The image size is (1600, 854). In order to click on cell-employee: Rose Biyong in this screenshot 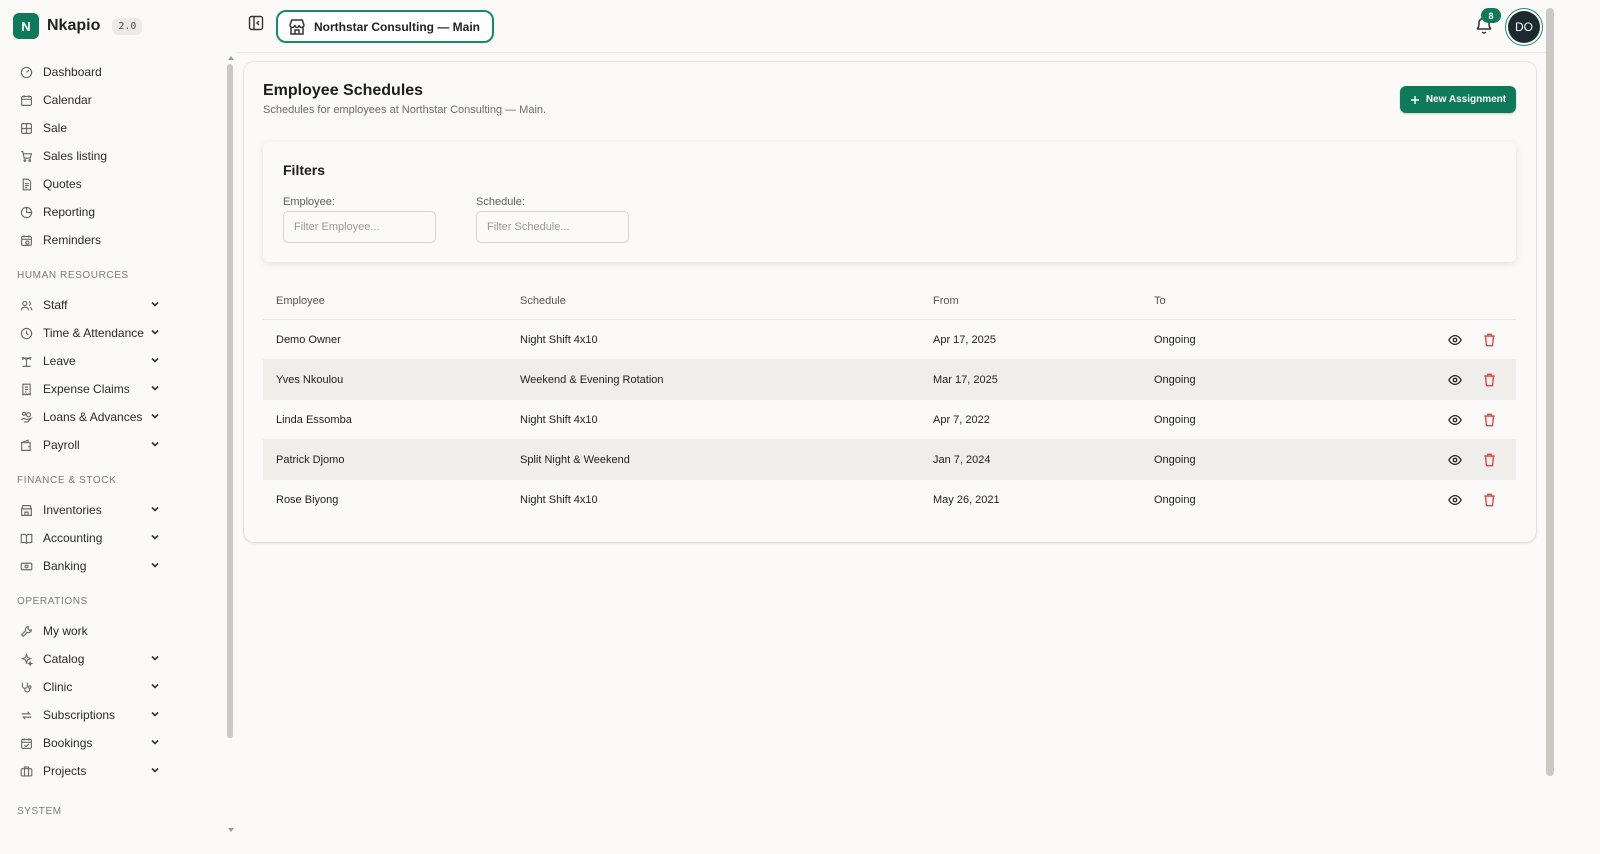, I will do `click(307, 500)`.